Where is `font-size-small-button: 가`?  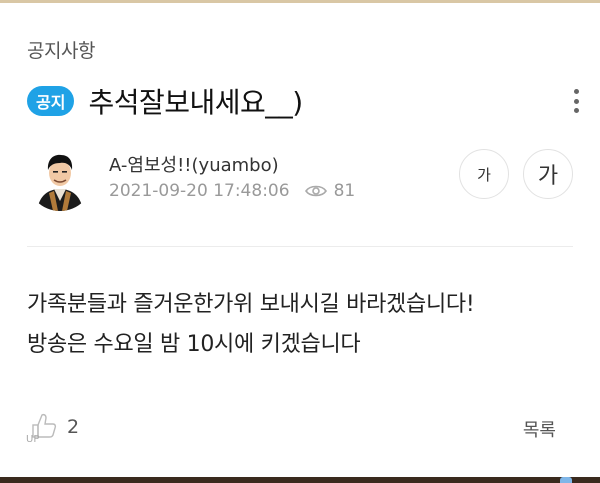 font-size-small-button: 가 is located at coordinates (484, 174).